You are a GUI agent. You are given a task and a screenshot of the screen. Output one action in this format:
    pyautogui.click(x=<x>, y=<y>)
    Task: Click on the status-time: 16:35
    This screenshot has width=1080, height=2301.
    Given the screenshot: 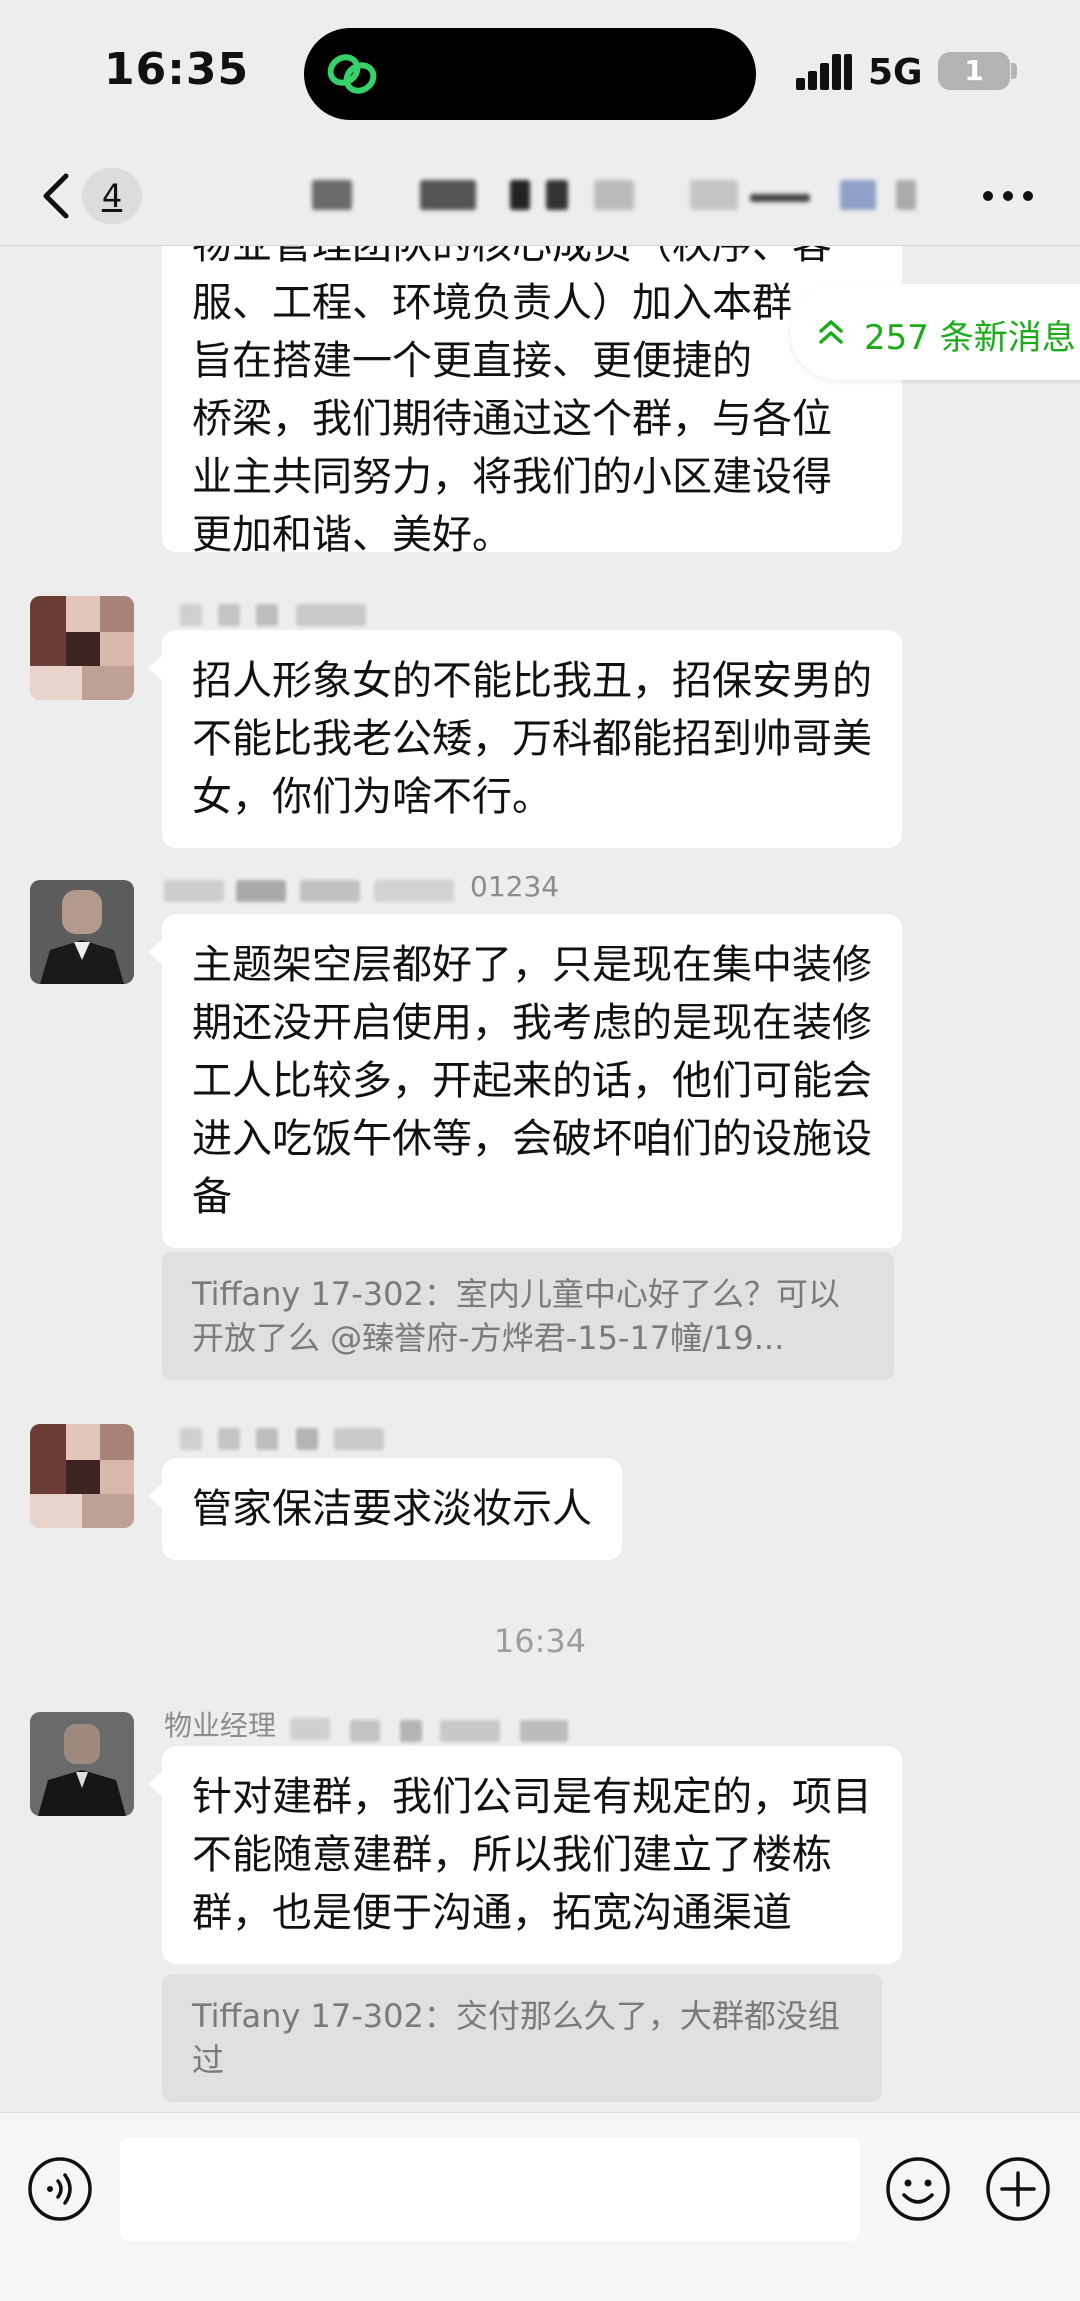 What is the action you would take?
    pyautogui.click(x=177, y=69)
    